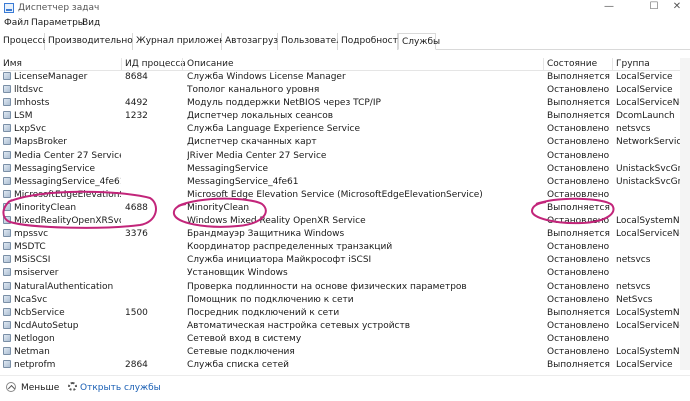 The height and width of the screenshot is (401, 690). I want to click on column-header-pid: ИД процесса, so click(155, 64).